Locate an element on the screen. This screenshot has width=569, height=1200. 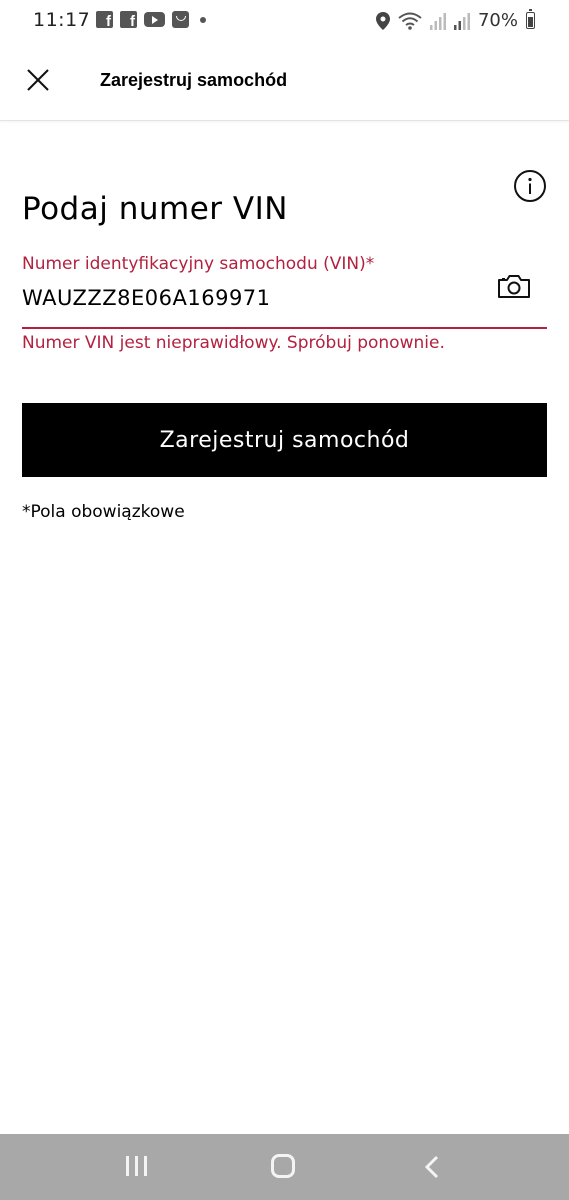
app-header: Zarejestruj samochód is located at coordinates (284, 82).